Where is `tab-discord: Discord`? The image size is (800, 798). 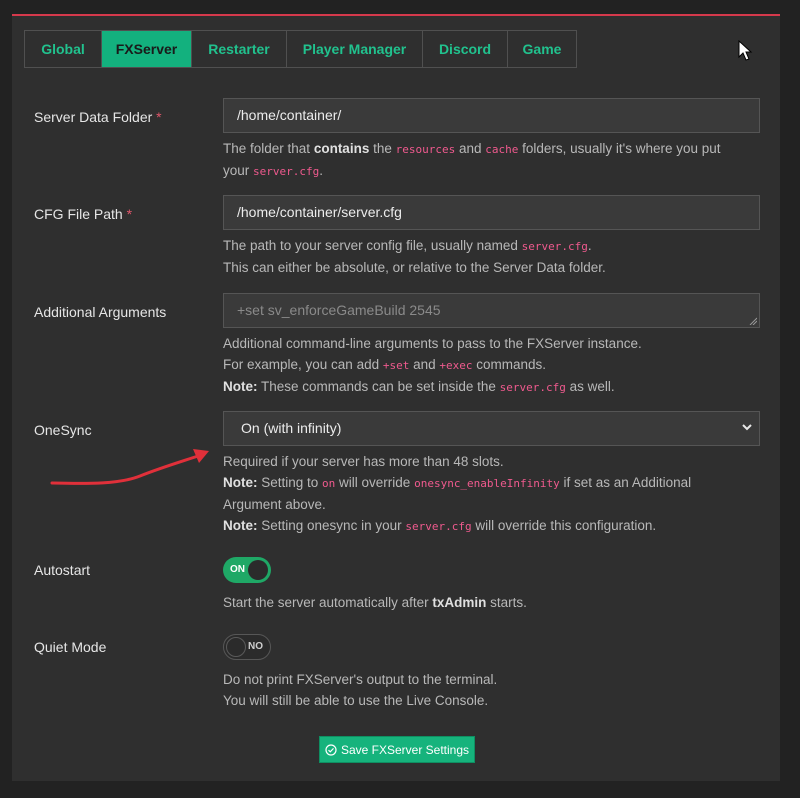 tab-discord: Discord is located at coordinates (465, 49).